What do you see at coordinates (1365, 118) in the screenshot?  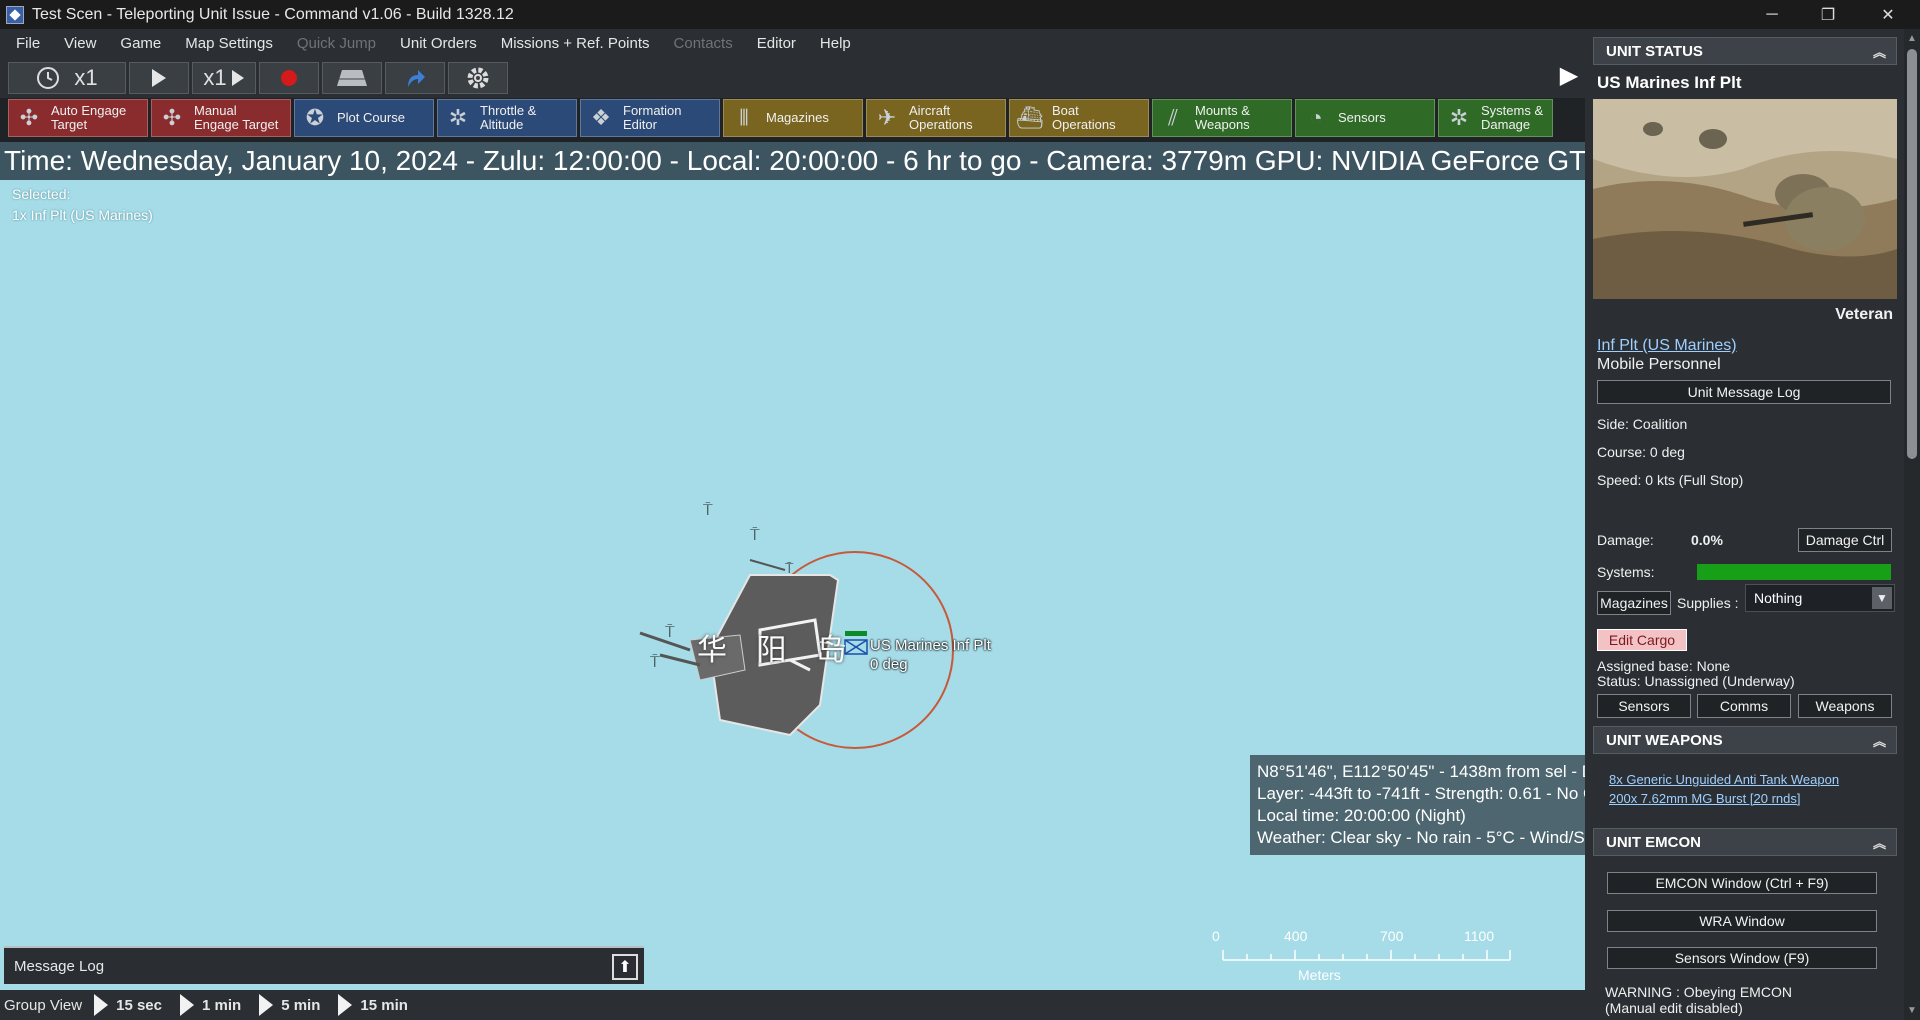 I see `sensors-button: ◔ Sensors` at bounding box center [1365, 118].